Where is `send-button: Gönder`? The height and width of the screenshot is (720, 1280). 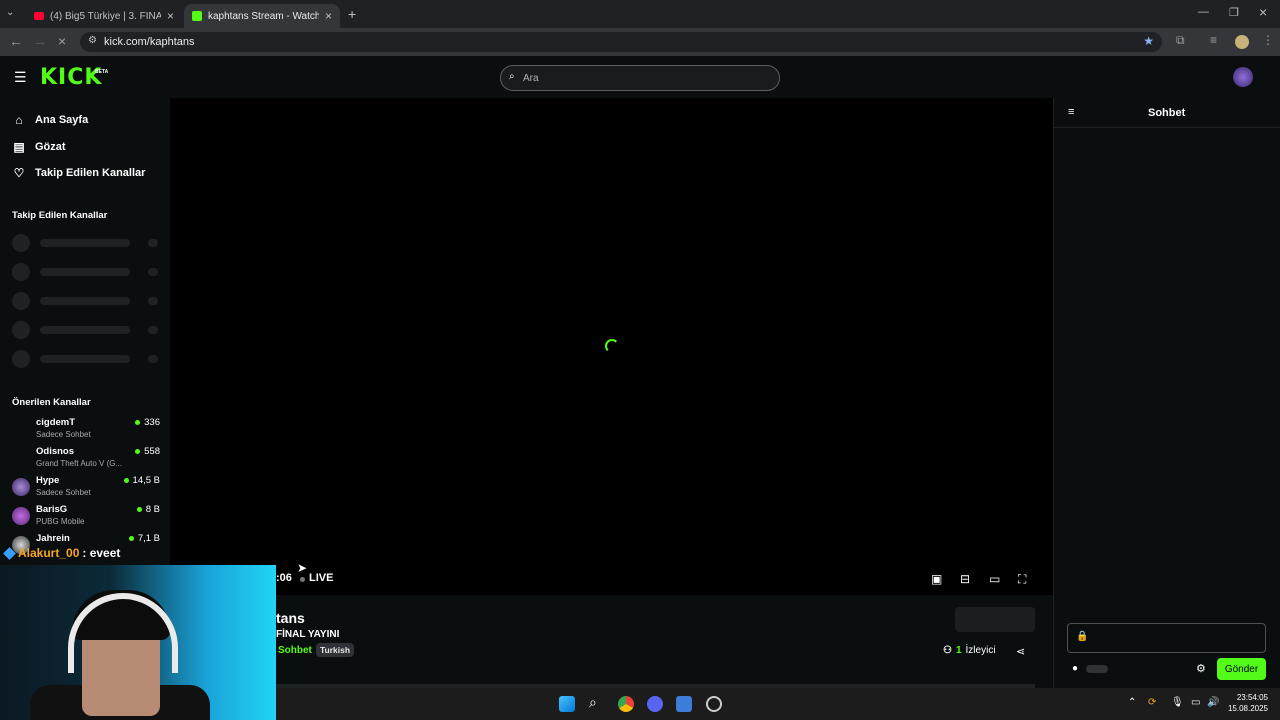
send-button: Gönder is located at coordinates (1241, 669).